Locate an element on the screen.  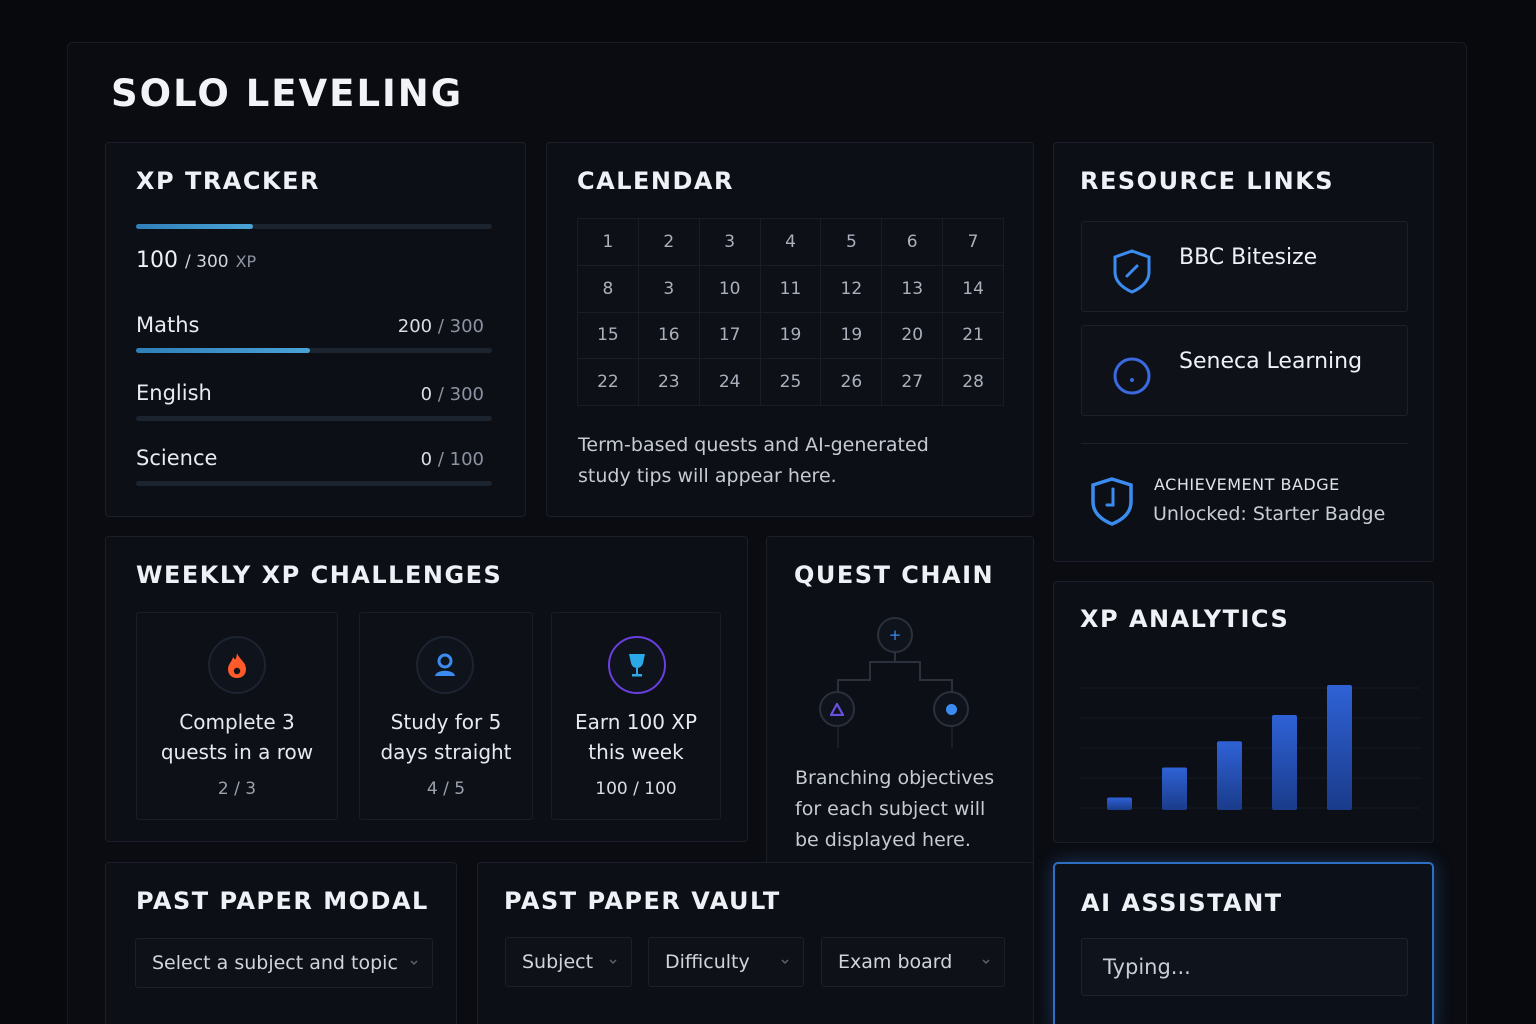
challenge-text-line: this week is located at coordinates (636, 752).